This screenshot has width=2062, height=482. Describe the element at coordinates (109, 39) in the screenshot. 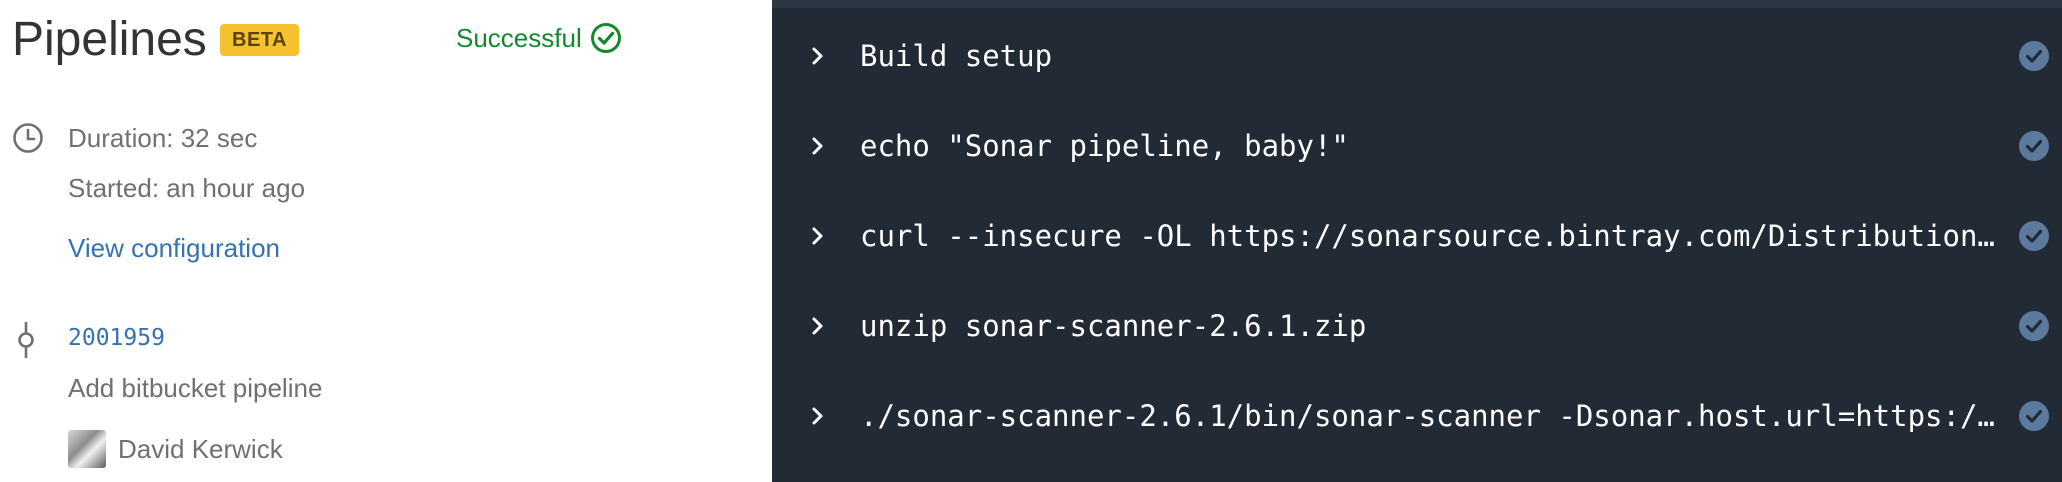

I see `page-title: Pipelines` at that location.